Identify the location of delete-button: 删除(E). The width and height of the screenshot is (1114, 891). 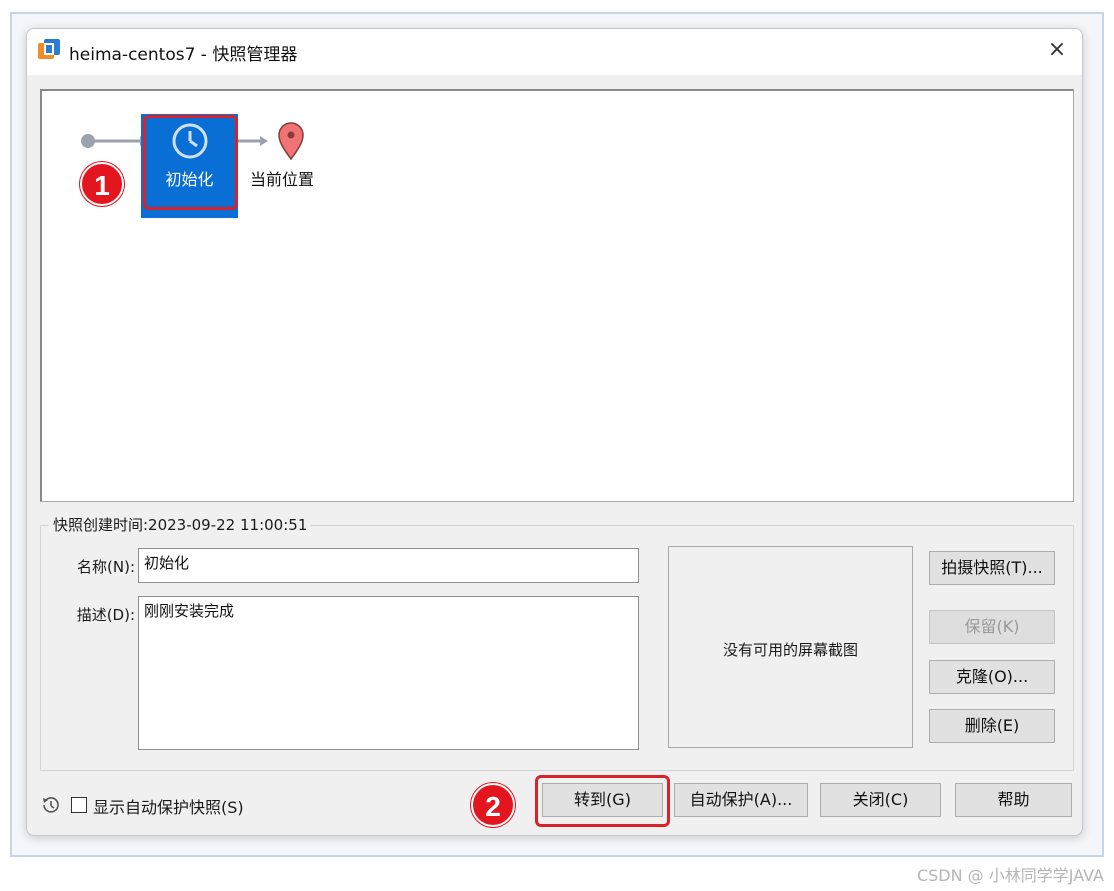
(992, 726).